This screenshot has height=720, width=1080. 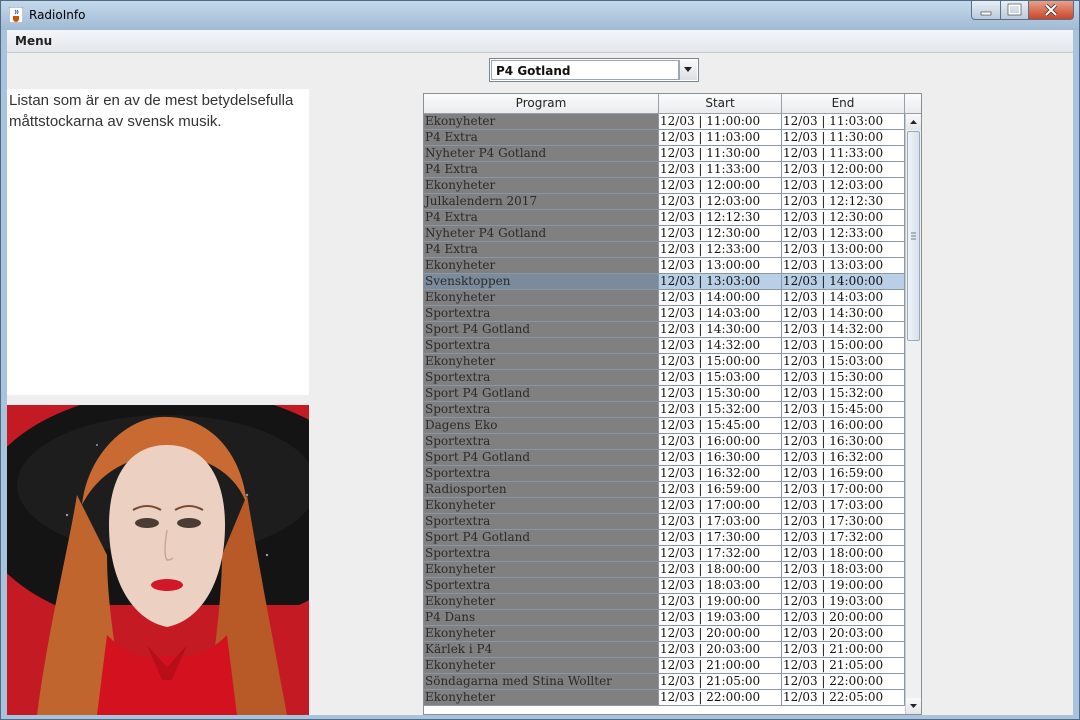 I want to click on cell-start: 12/03 | 17:32:00, so click(x=720, y=554).